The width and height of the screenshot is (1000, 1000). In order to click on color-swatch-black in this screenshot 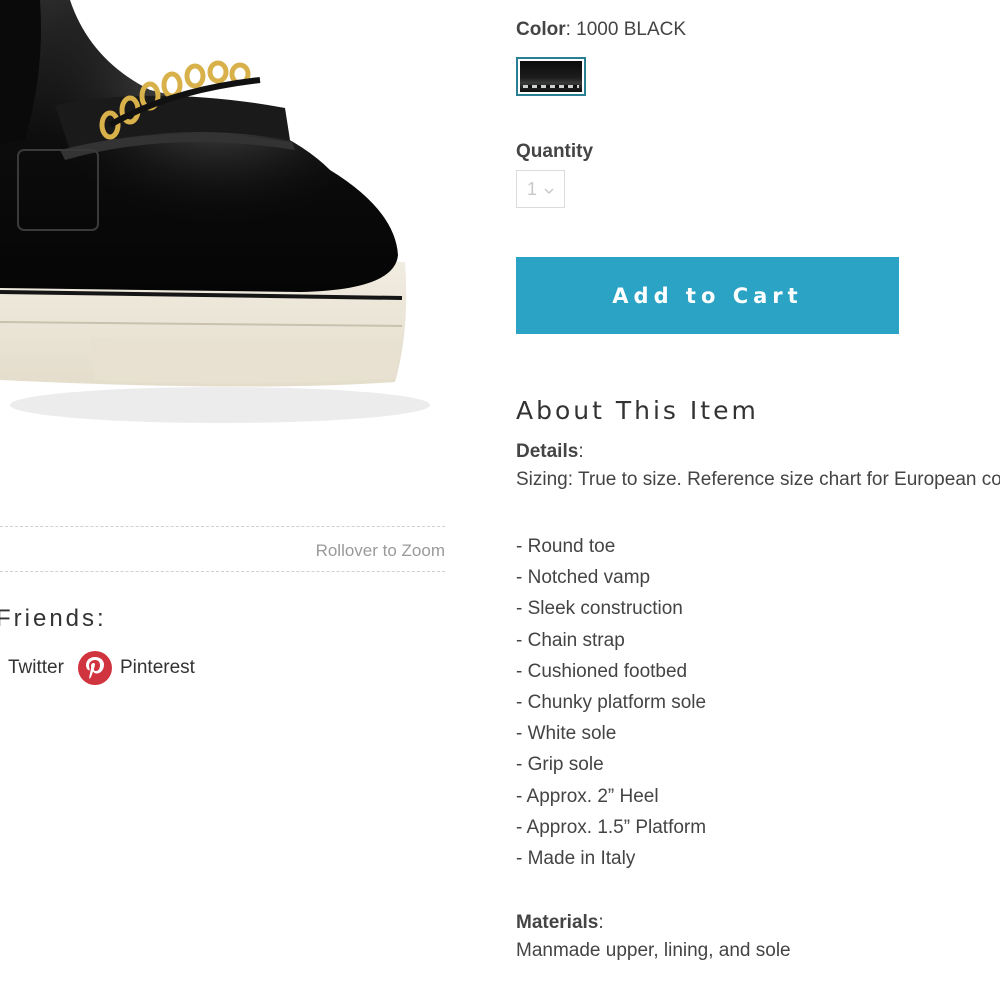, I will do `click(551, 76)`.